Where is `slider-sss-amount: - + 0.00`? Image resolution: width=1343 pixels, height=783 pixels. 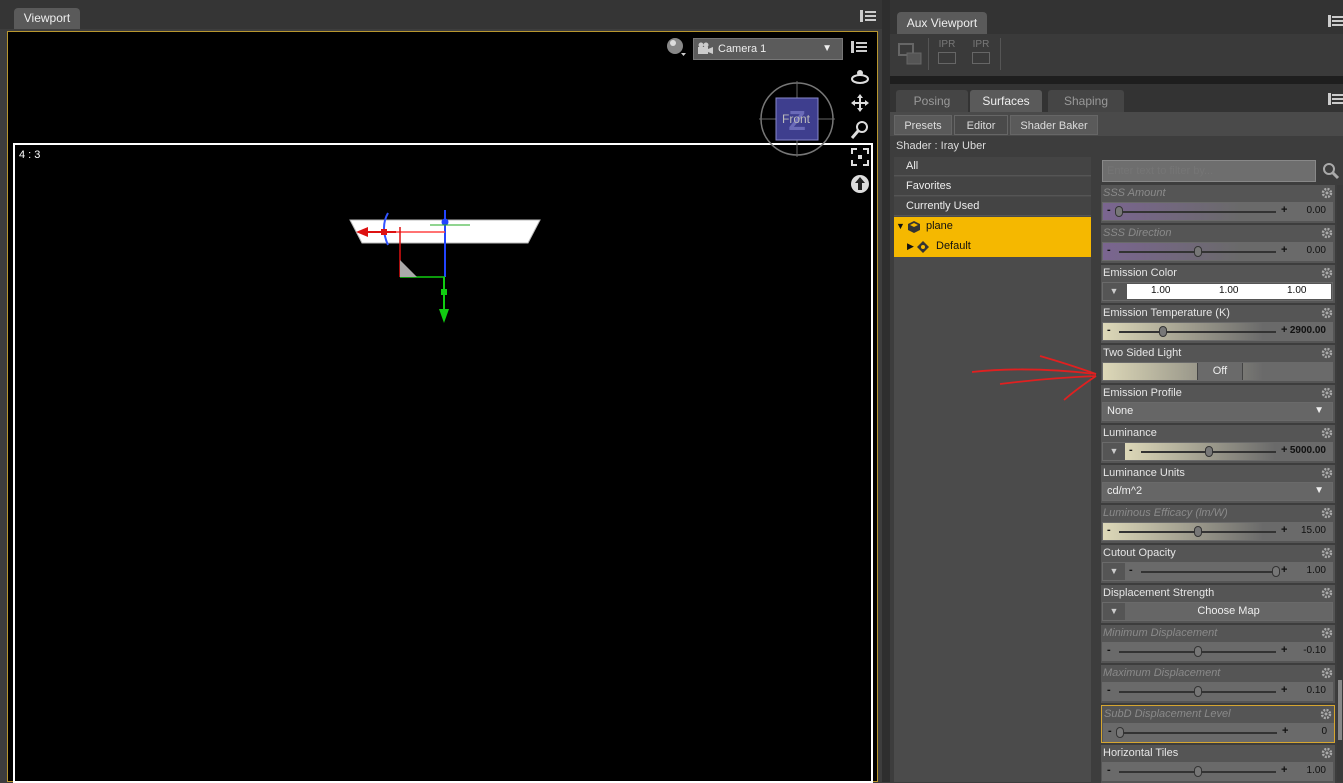 slider-sss-amount: - + 0.00 is located at coordinates (1217, 211).